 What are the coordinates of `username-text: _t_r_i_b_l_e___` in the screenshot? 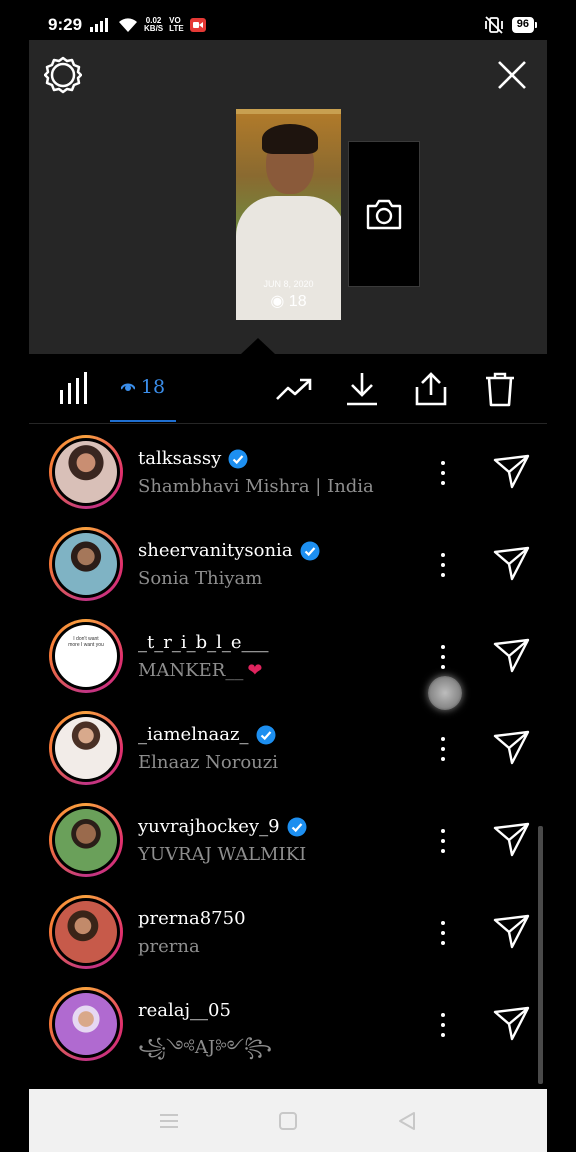 It's located at (203, 642).